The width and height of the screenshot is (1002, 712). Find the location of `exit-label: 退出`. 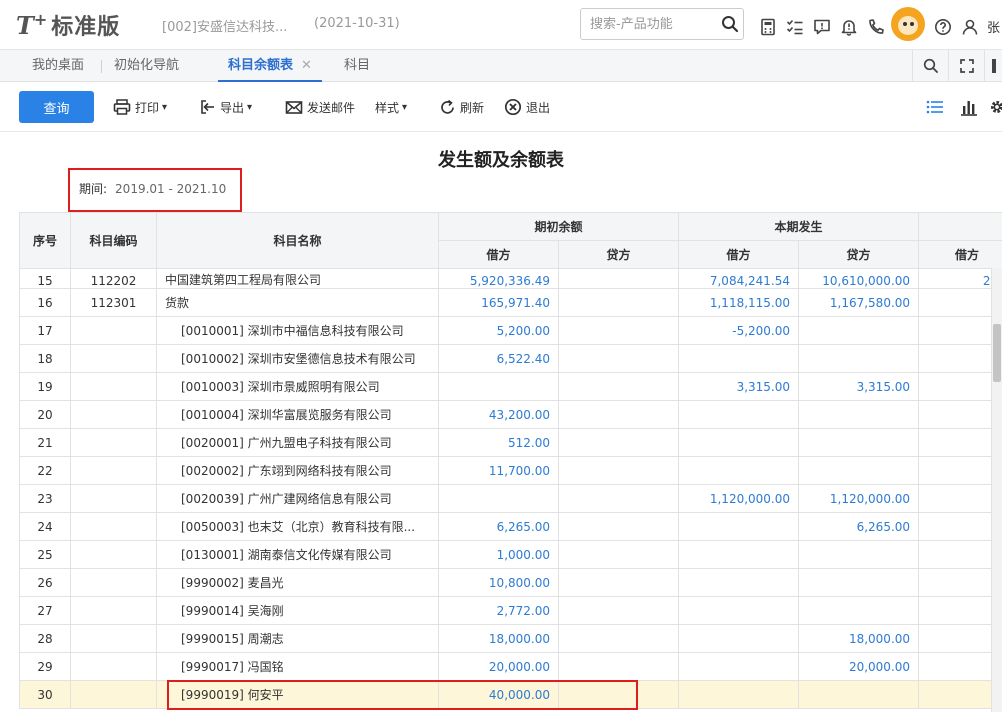

exit-label: 退出 is located at coordinates (538, 107).